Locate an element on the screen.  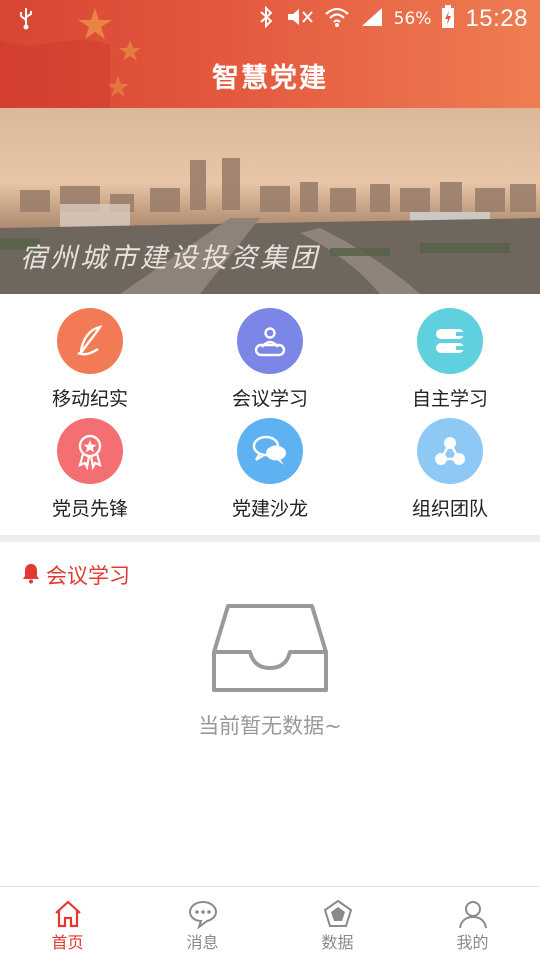
empty-message: 当前暂无数据~ is located at coordinates (270, 726).